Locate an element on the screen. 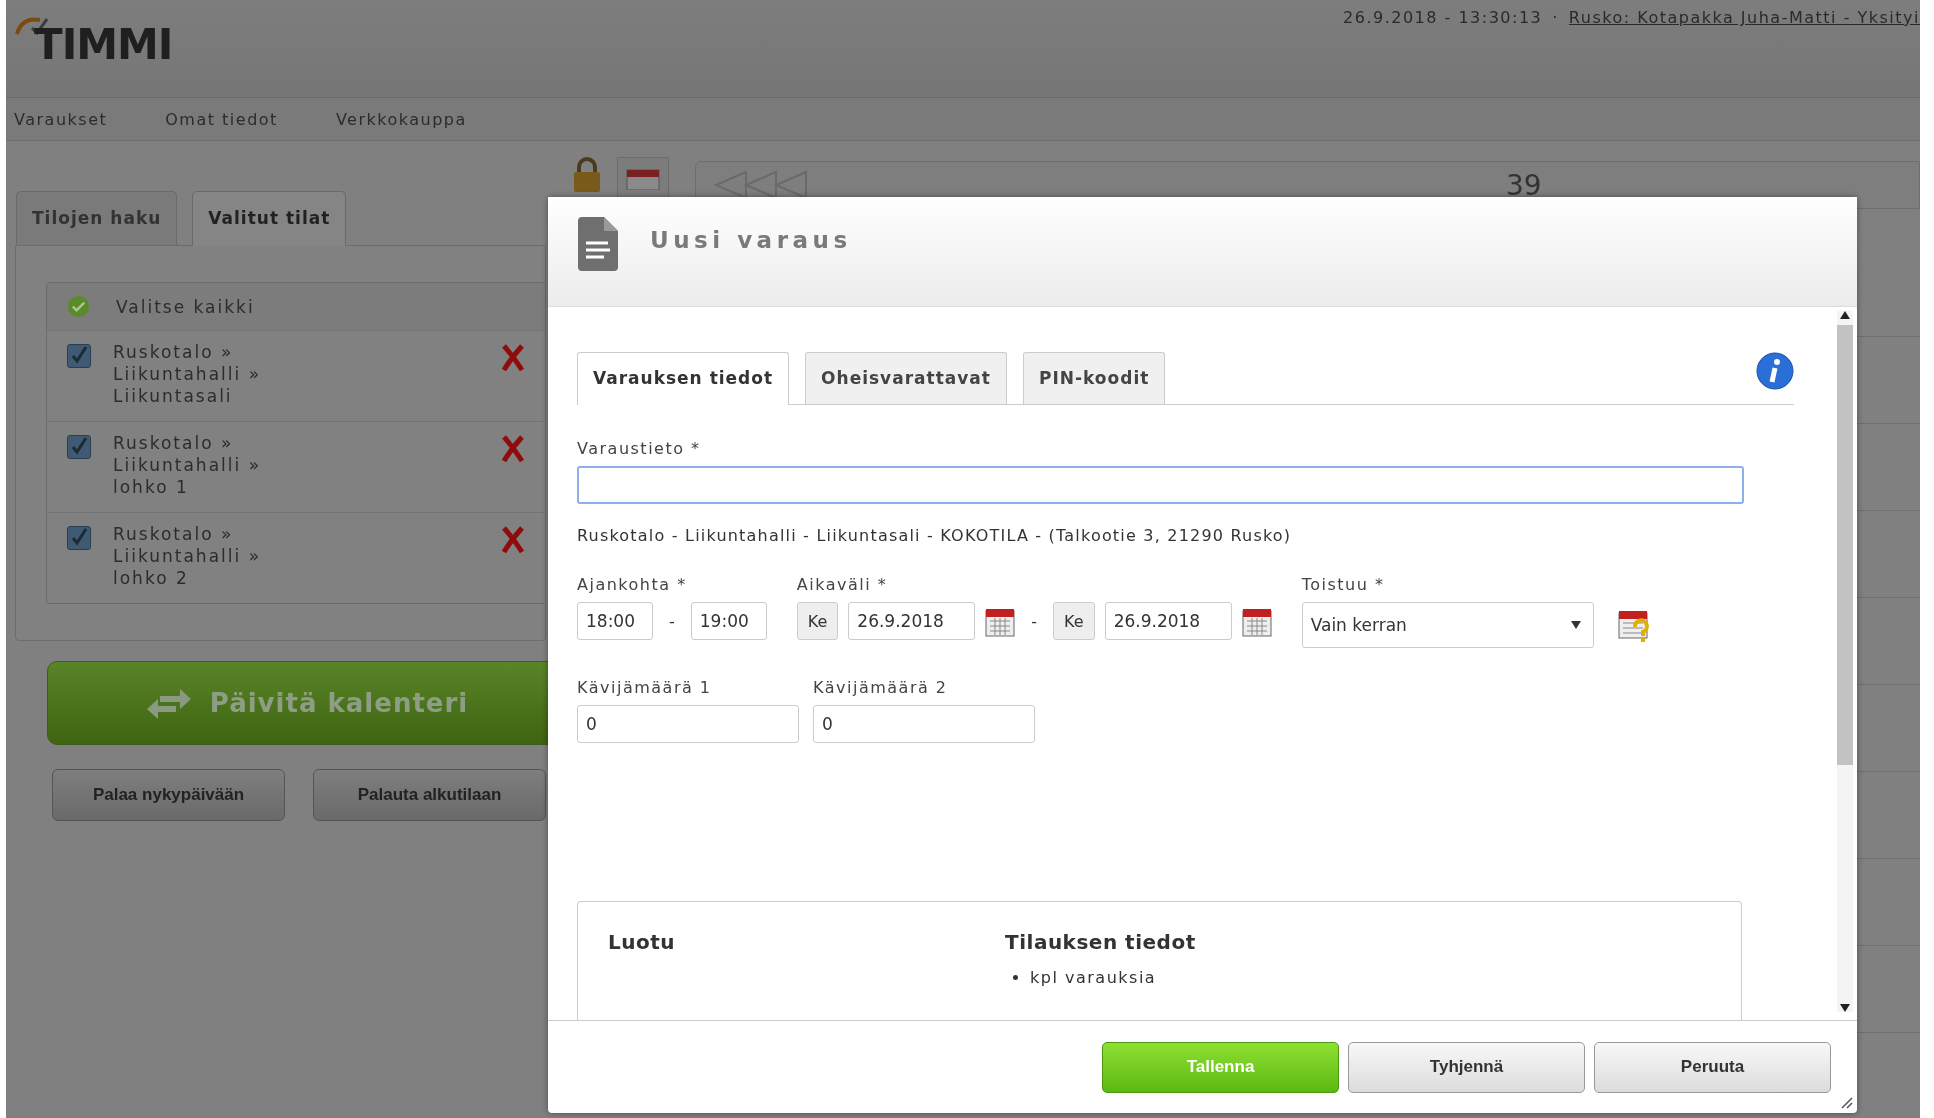 This screenshot has height=1118, width=1934. dialog-title: Uusi varaus is located at coordinates (751, 240).